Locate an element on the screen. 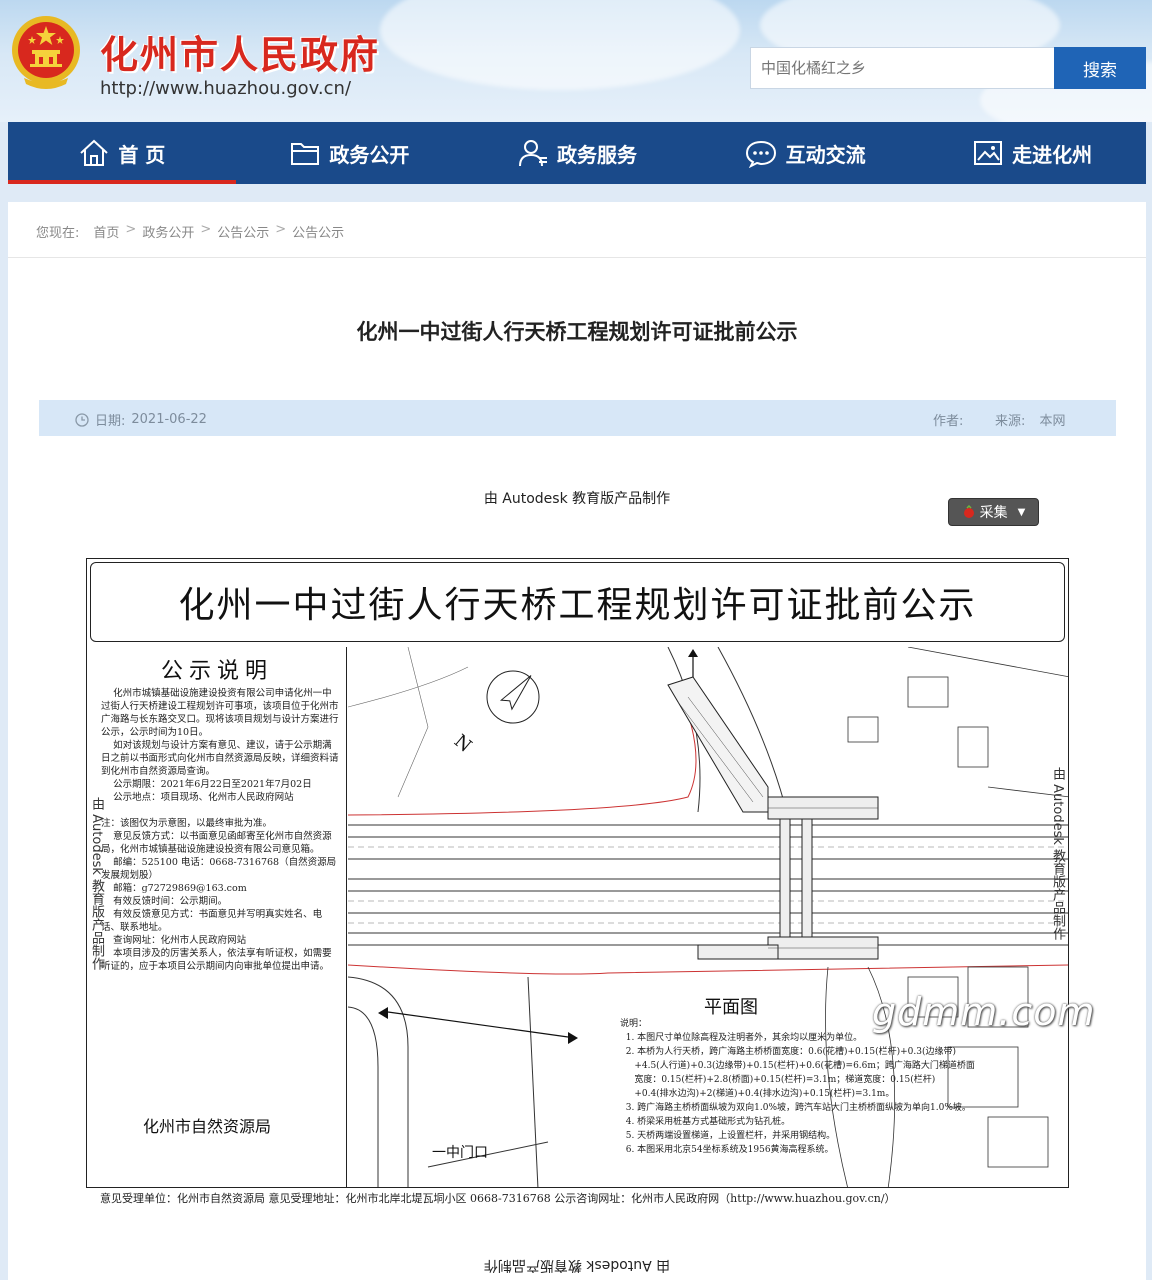 This screenshot has width=1152, height=1280. breadcrumb-item-notices: 公告公示 is located at coordinates (243, 231).